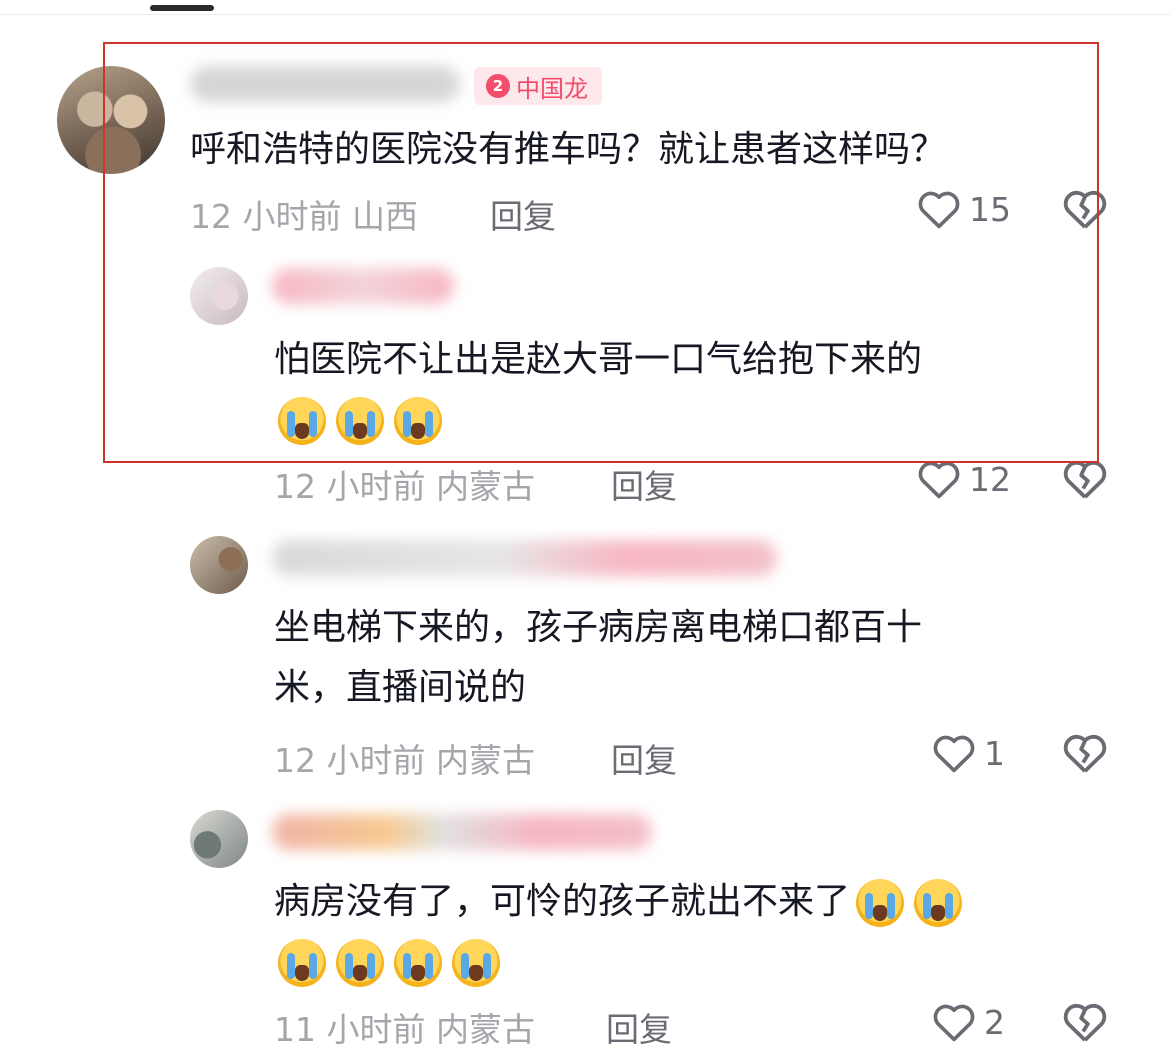 The image size is (1170, 1063). Describe the element at coordinates (994, 753) in the screenshot. I see `like-count: 1` at that location.